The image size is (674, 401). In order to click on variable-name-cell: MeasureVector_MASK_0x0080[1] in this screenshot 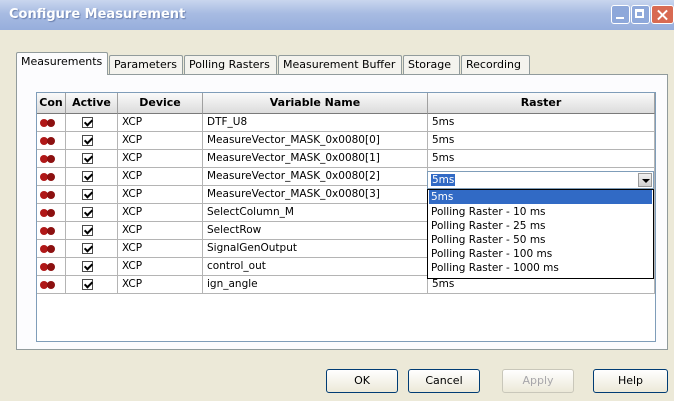, I will do `click(315, 159)`.